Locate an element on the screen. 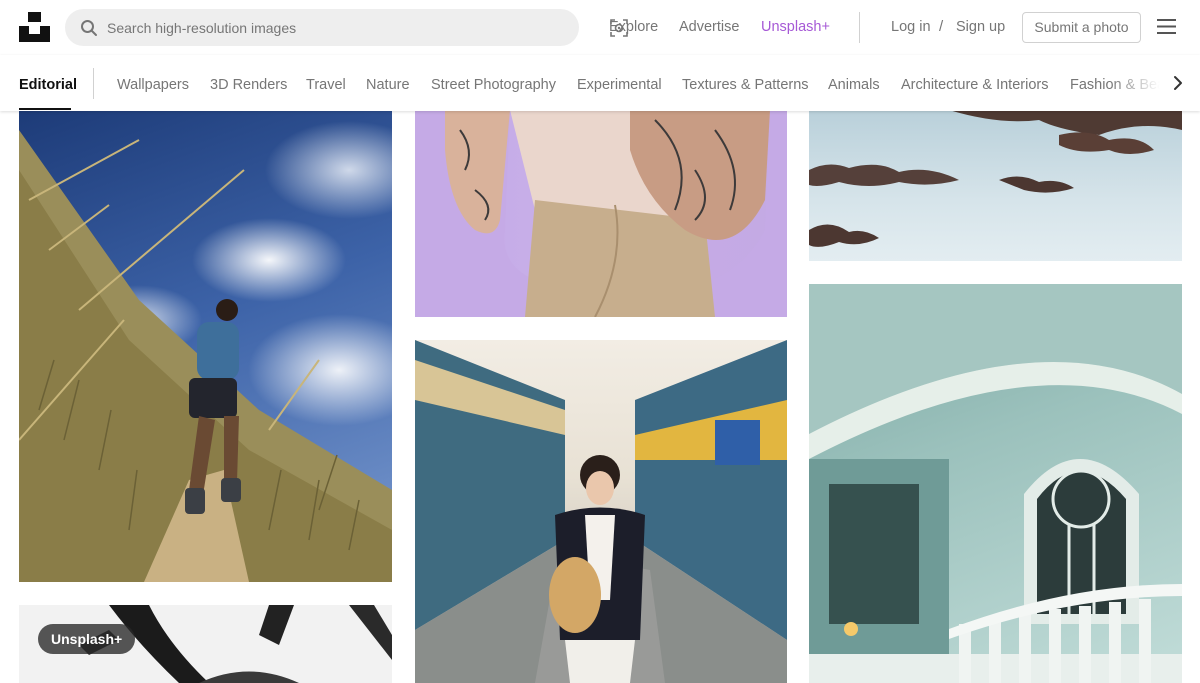  active-tab-indicator is located at coordinates (45, 109).